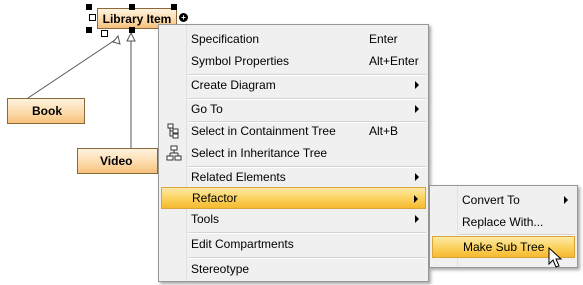 Image resolution: width=583 pixels, height=285 pixels. What do you see at coordinates (555, 257) in the screenshot?
I see `mouse-pointer-icon` at bounding box center [555, 257].